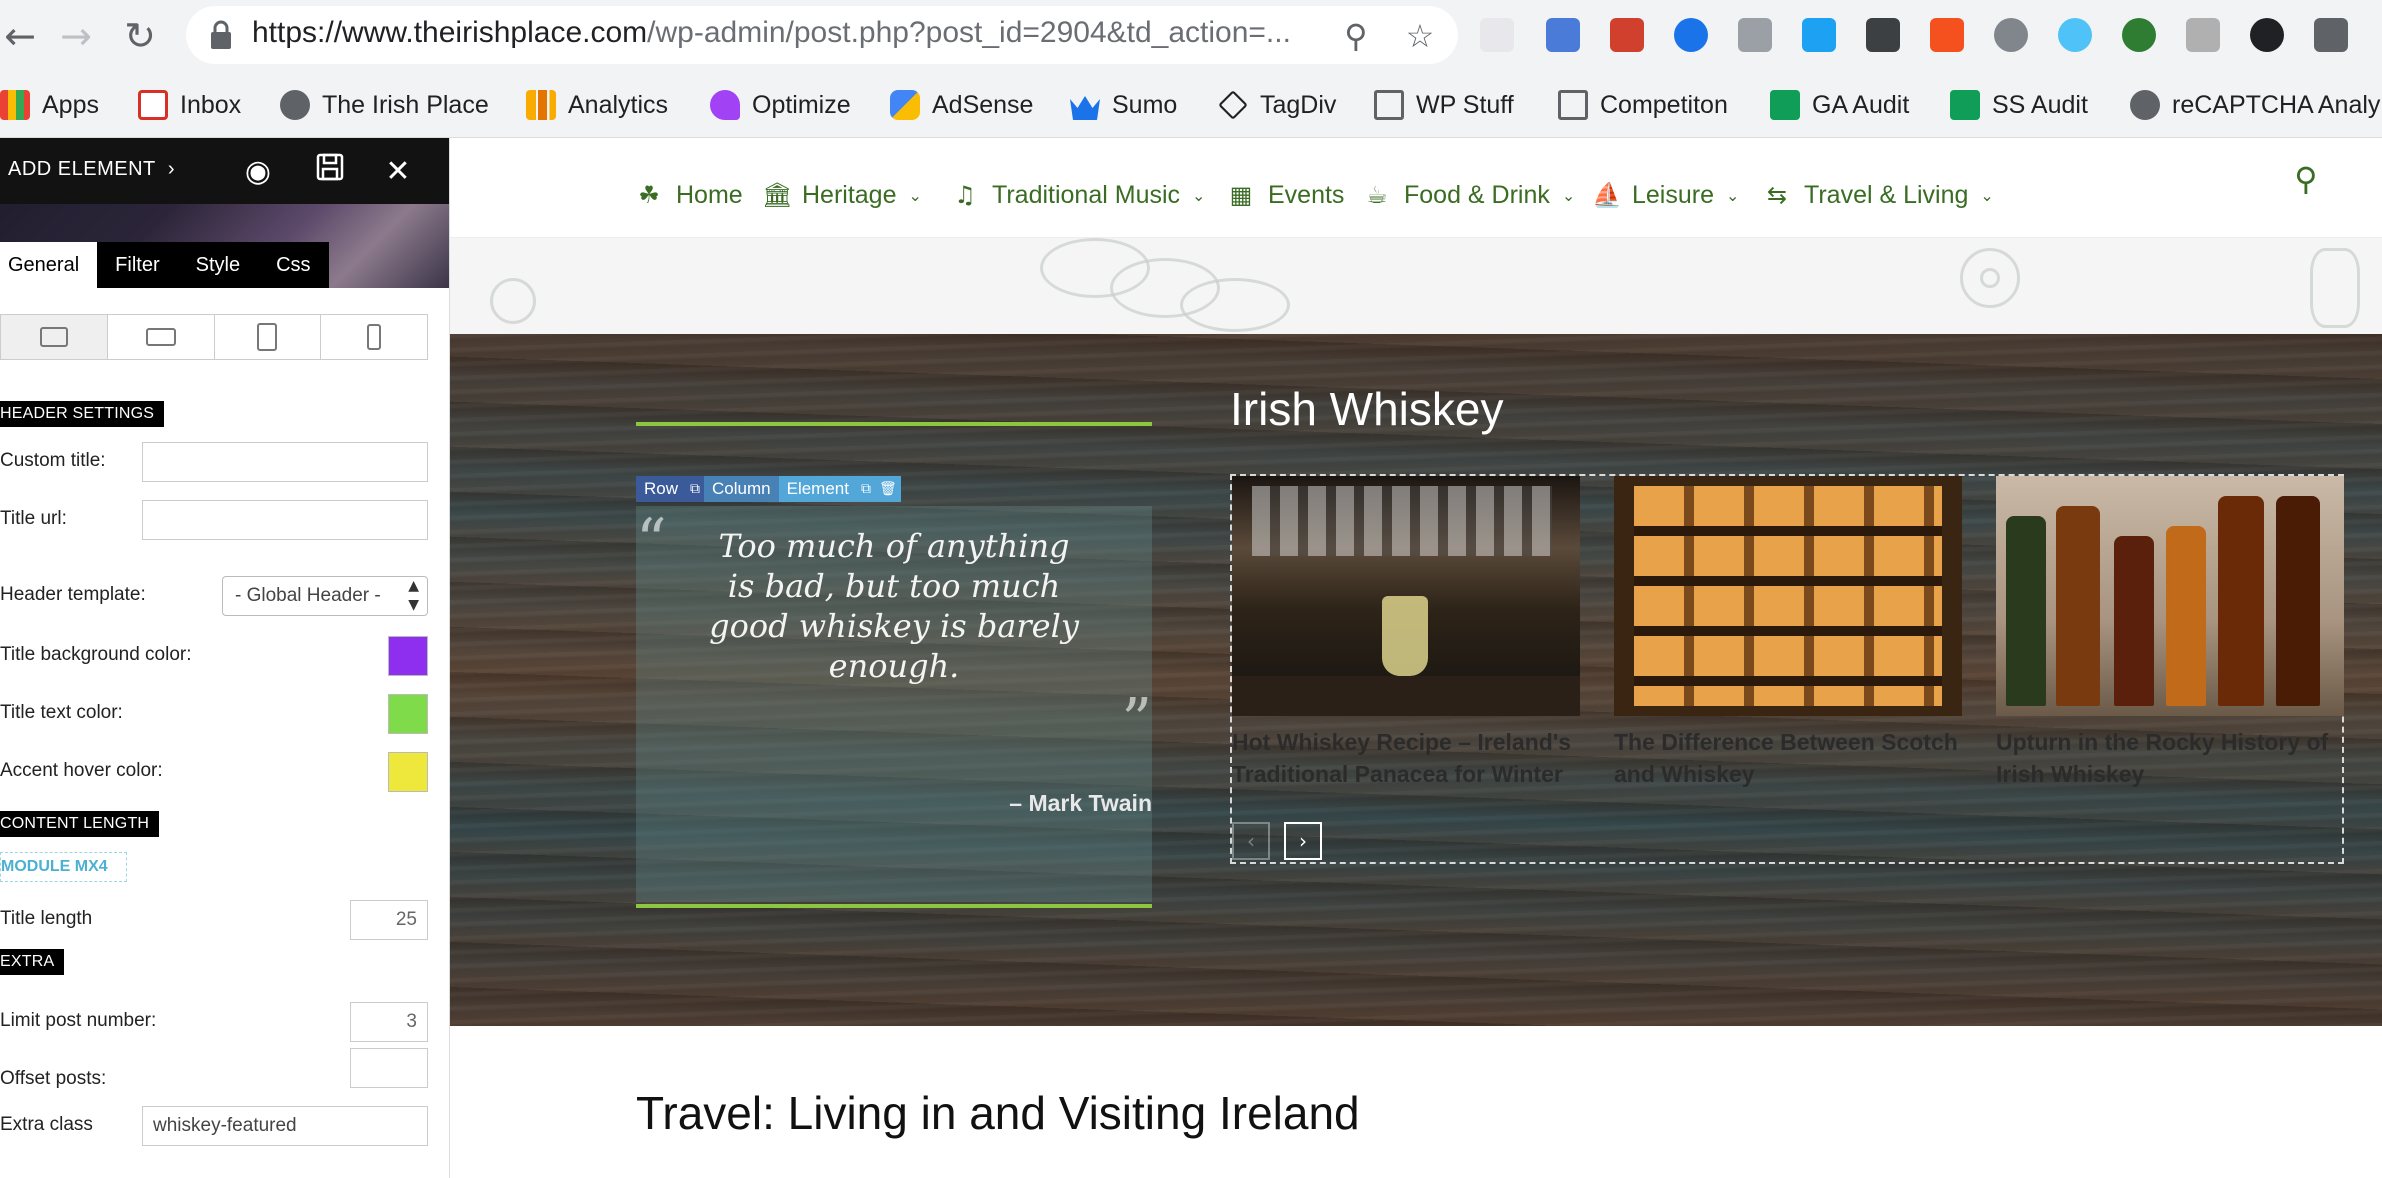 The width and height of the screenshot is (2382, 1178). I want to click on extra-class-input: whiskey-featured, so click(285, 1126).